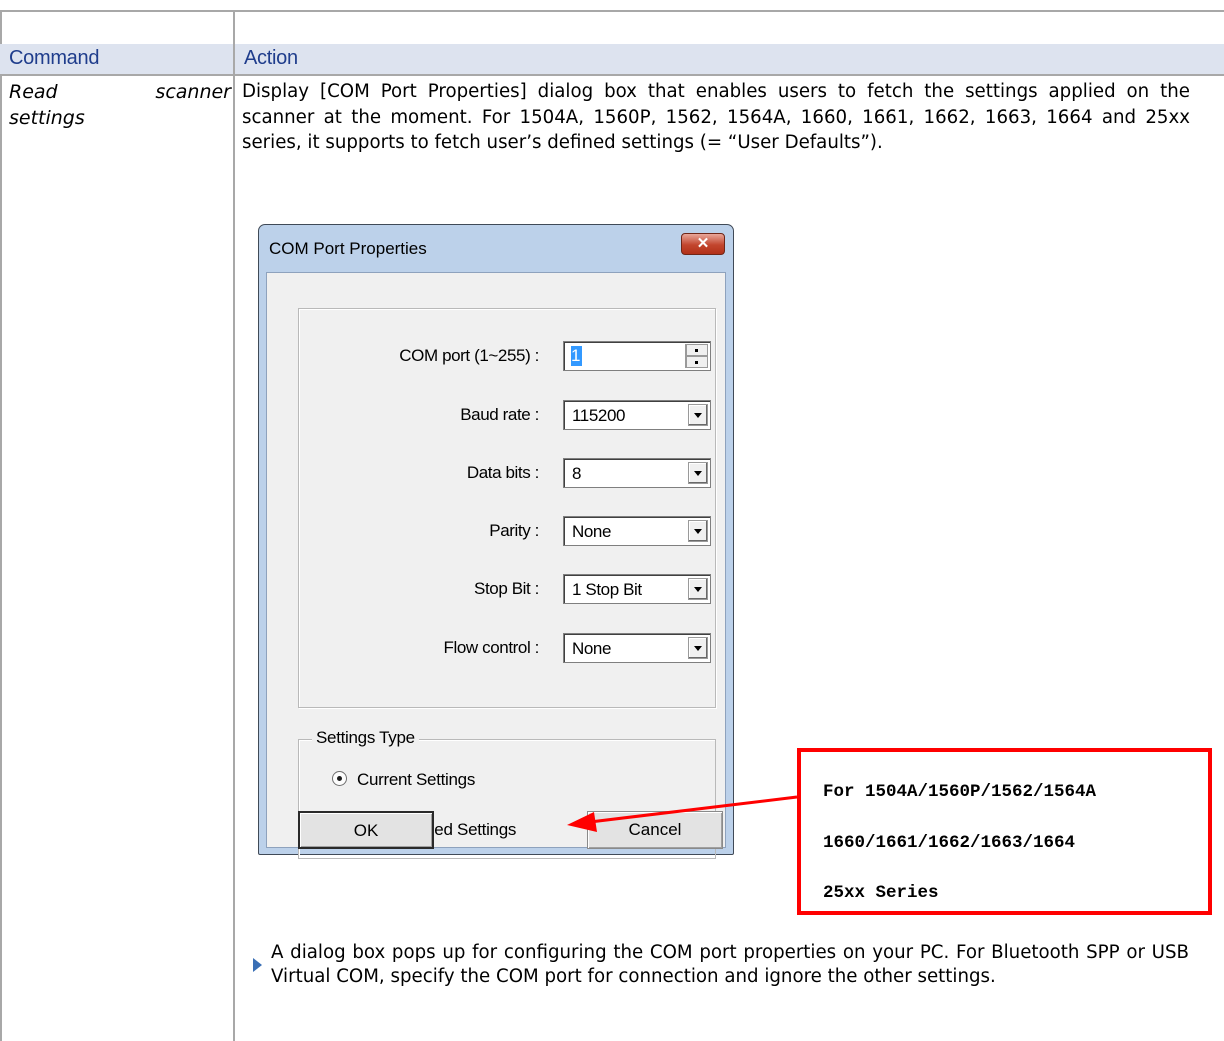 The image size is (1224, 1041). What do you see at coordinates (637, 415) in the screenshot?
I see `baud-rate-select: 115200` at bounding box center [637, 415].